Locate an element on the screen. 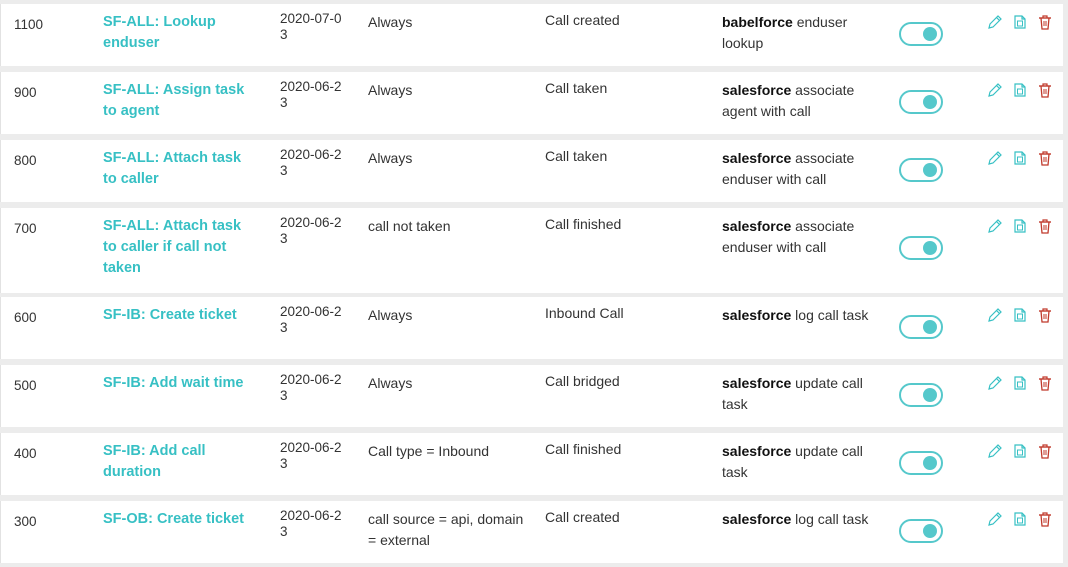 This screenshot has width=1068, height=567. rule-condition: call not taken is located at coordinates (409, 226).